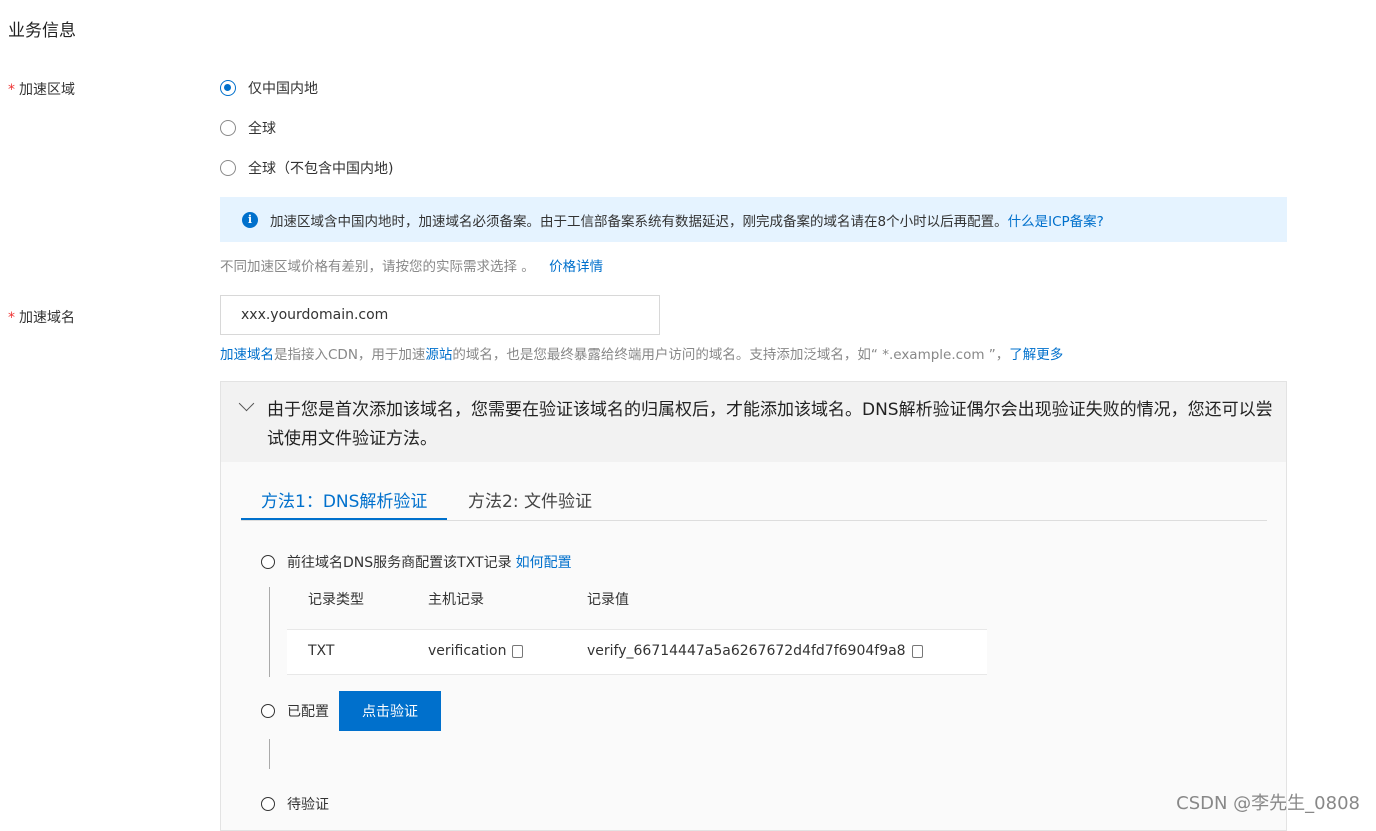 The width and height of the screenshot is (1376, 831). Describe the element at coordinates (467, 651) in the screenshot. I see `host-record: verification` at that location.